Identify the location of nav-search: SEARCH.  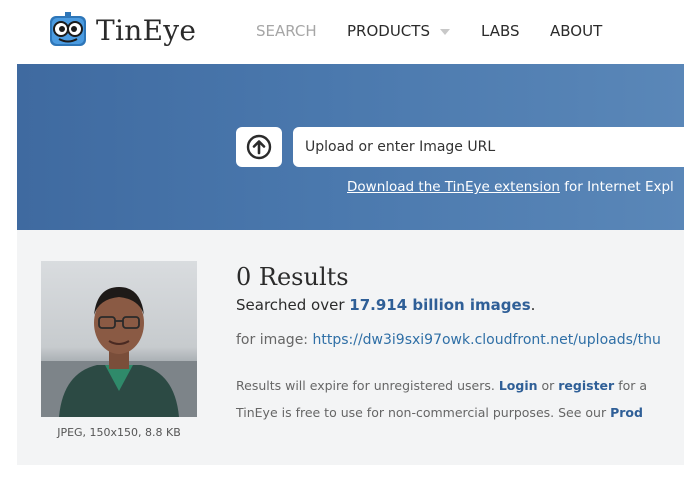
(286, 31).